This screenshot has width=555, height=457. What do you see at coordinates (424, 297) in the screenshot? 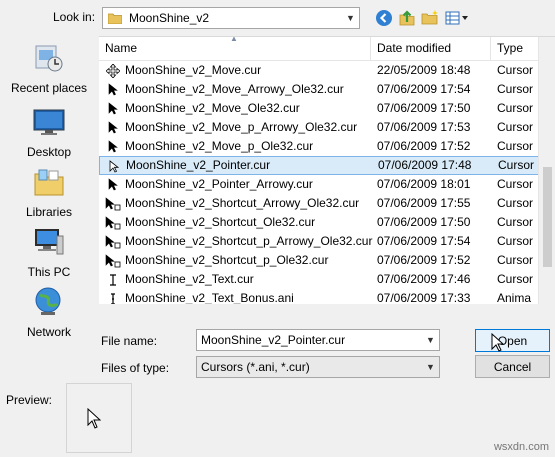
I see `file-date-cell: 07/06/2009 17:33` at bounding box center [424, 297].